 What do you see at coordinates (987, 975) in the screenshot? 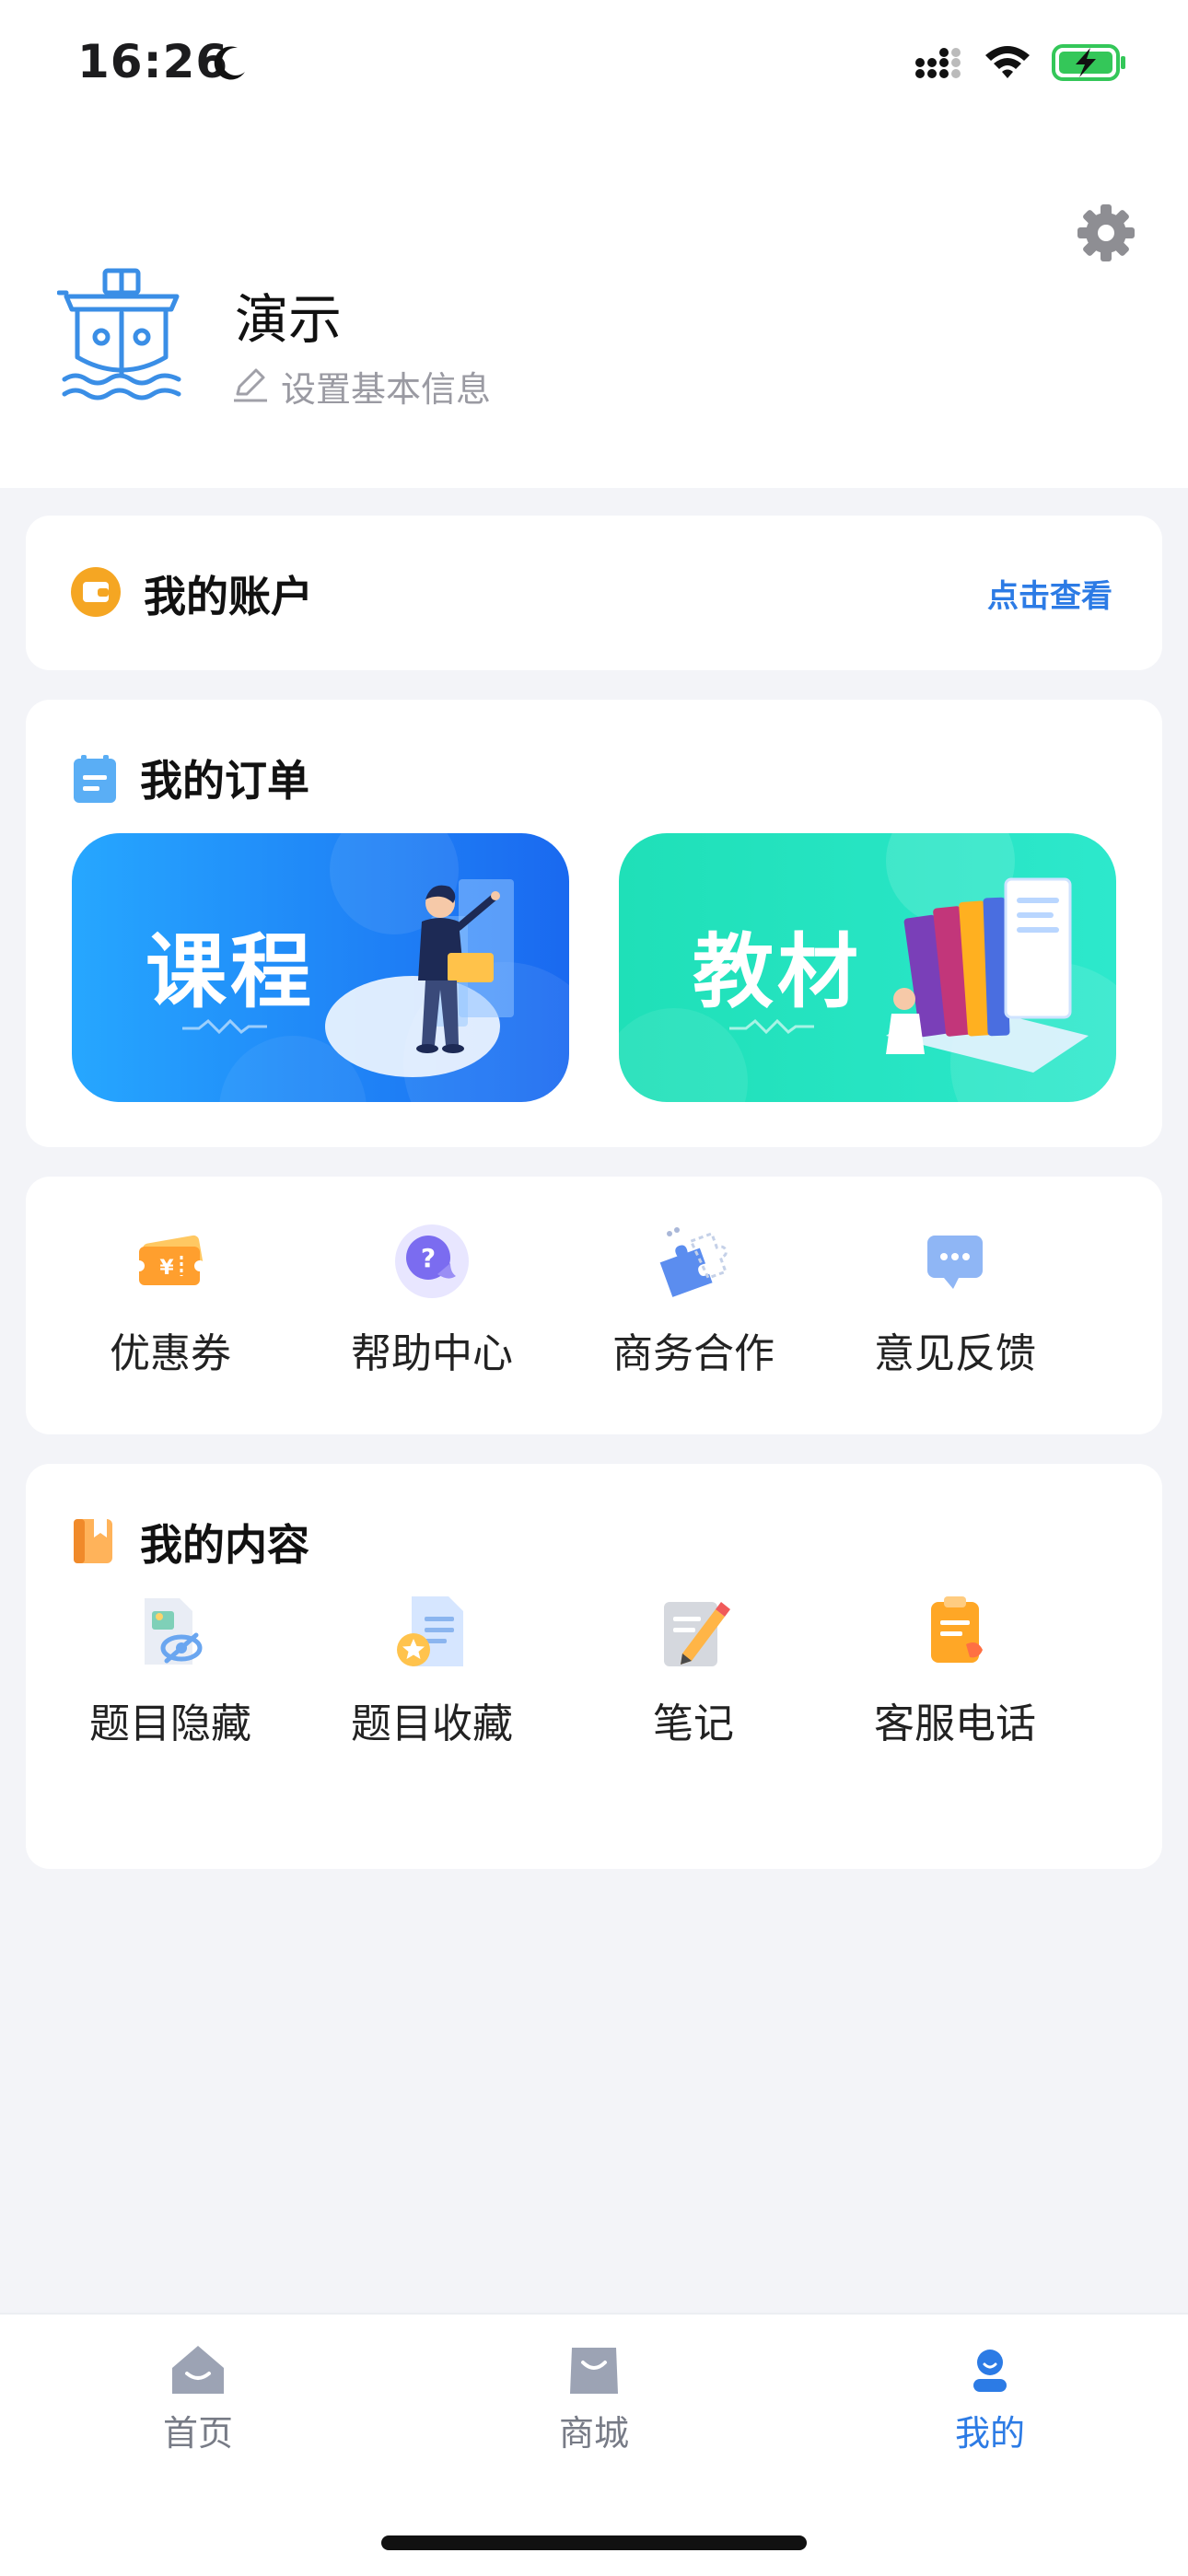
I see `books-illustration` at bounding box center [987, 975].